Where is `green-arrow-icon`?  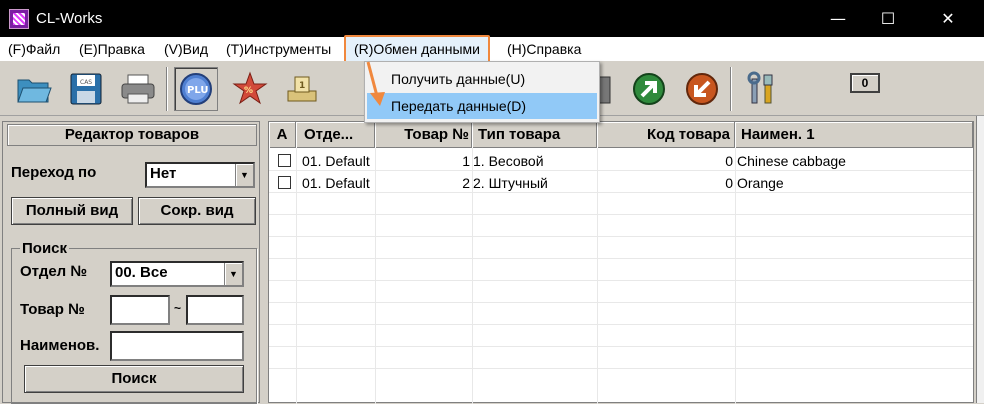
green-arrow-icon is located at coordinates (649, 89).